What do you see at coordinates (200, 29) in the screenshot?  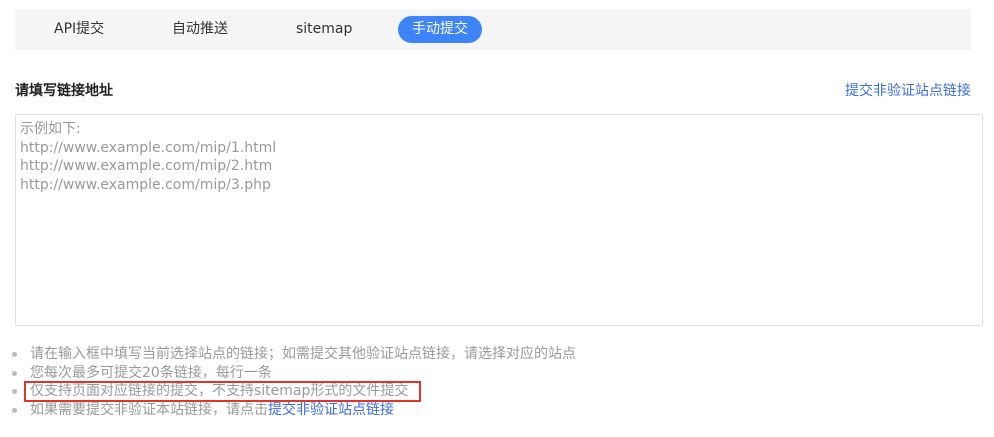 I see `tab-auto-push: 自动推送` at bounding box center [200, 29].